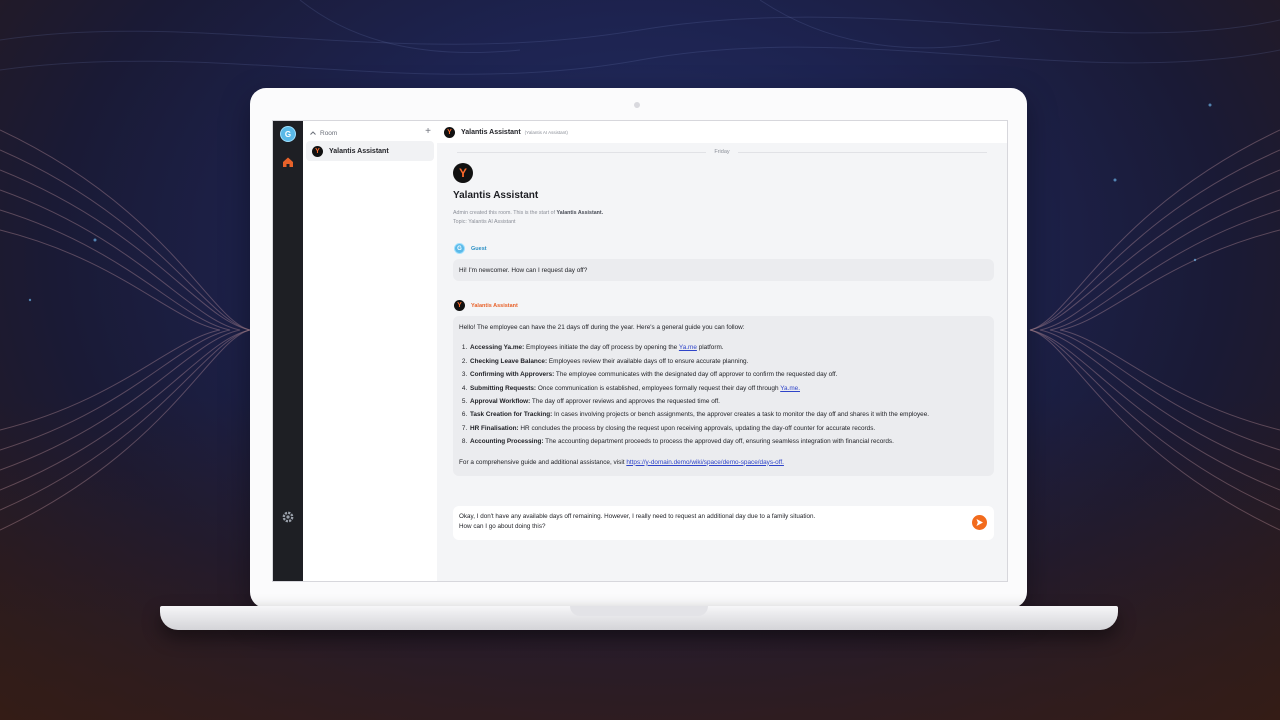 The width and height of the screenshot is (1280, 720). I want to click on room-intro-avatar: Y, so click(463, 173).